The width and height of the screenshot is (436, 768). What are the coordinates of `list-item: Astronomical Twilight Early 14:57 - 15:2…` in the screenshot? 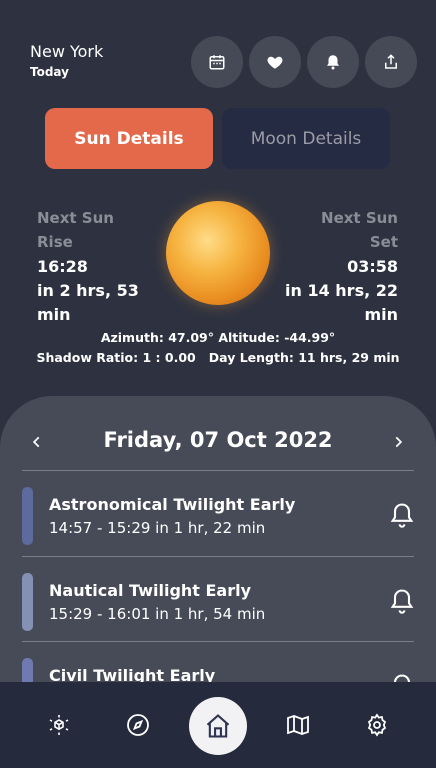 It's located at (218, 514).